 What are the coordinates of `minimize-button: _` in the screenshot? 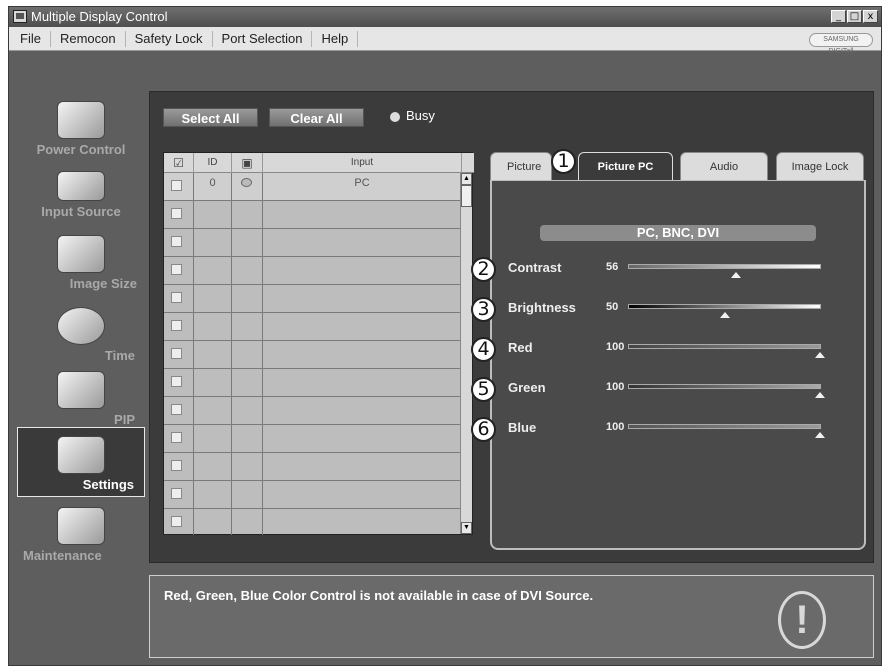 It's located at (838, 16).